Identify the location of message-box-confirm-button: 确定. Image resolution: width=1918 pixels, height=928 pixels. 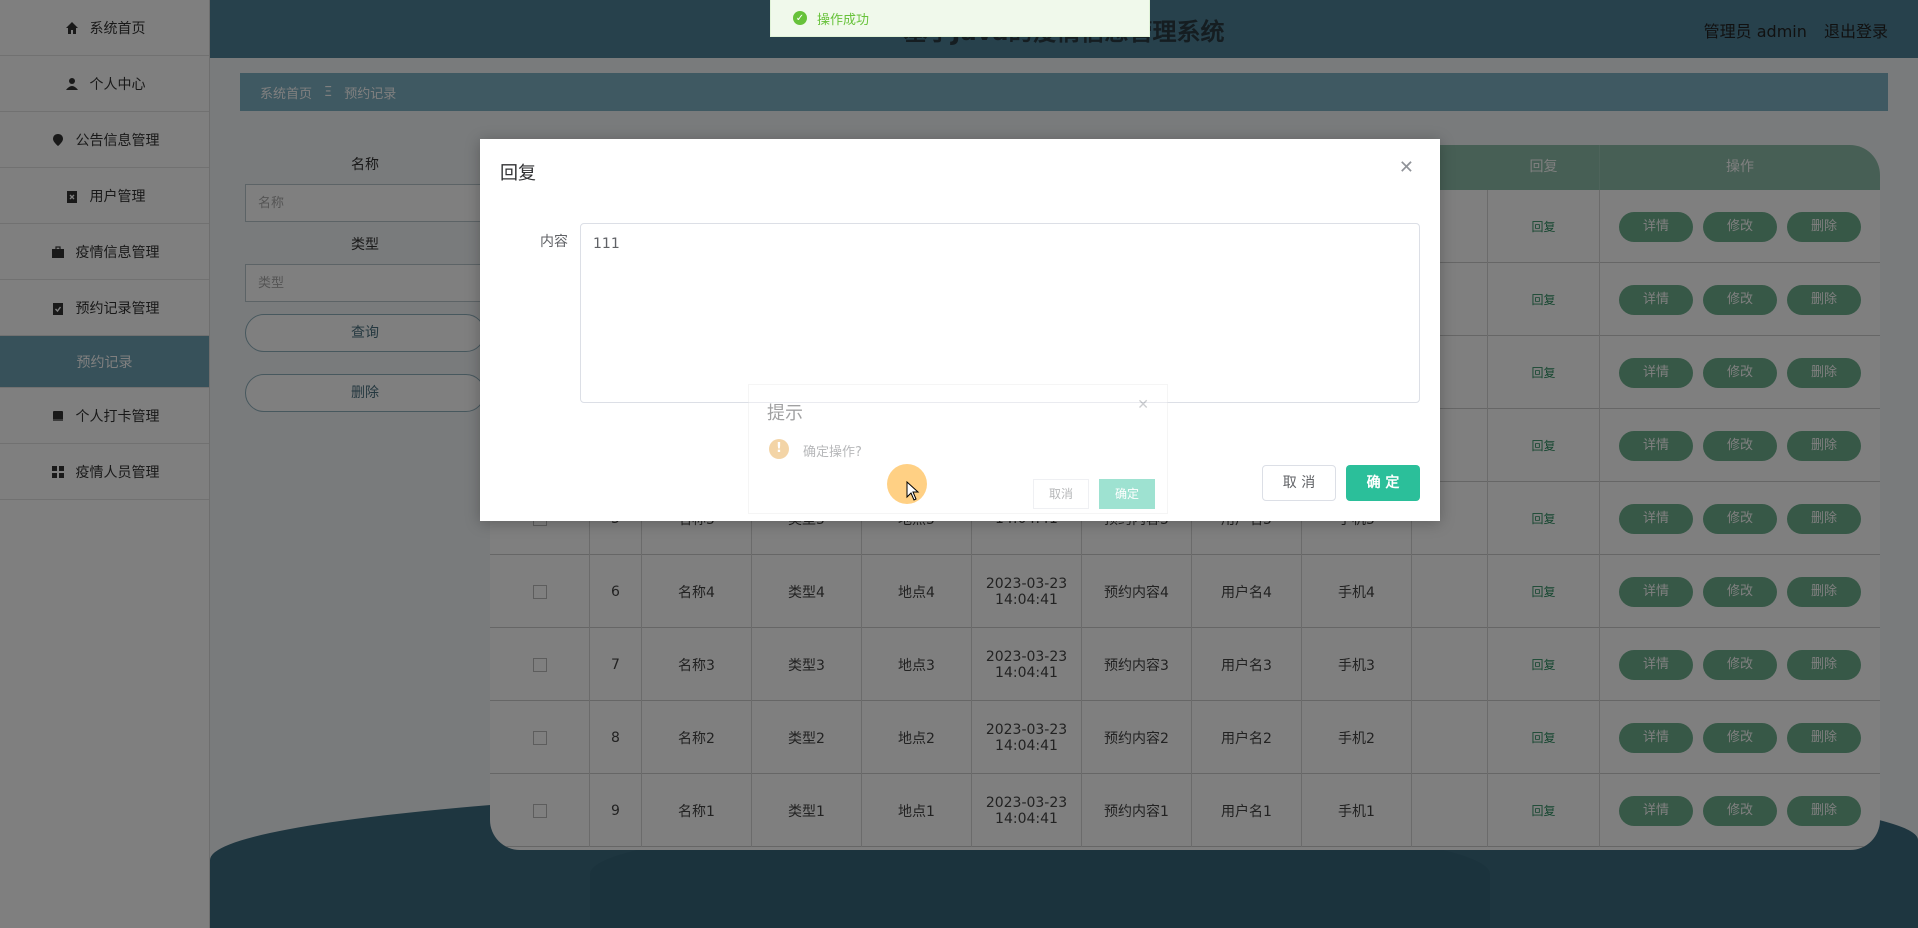
(1127, 494).